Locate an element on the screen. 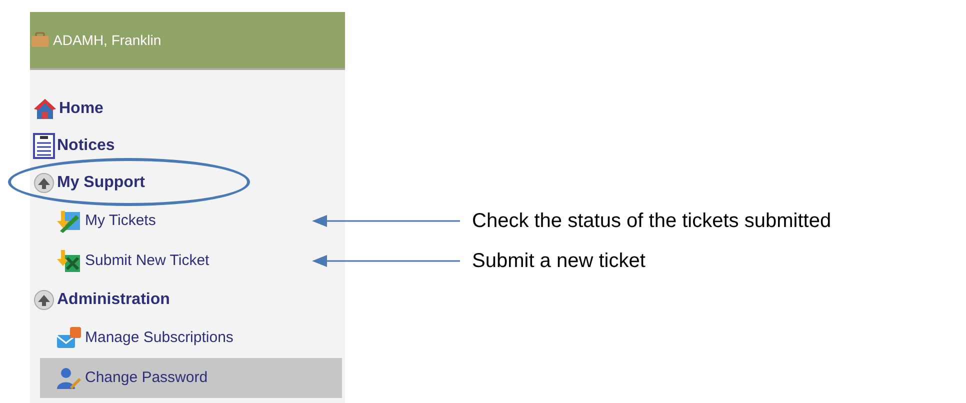  nav-link: Home is located at coordinates (67, 108).